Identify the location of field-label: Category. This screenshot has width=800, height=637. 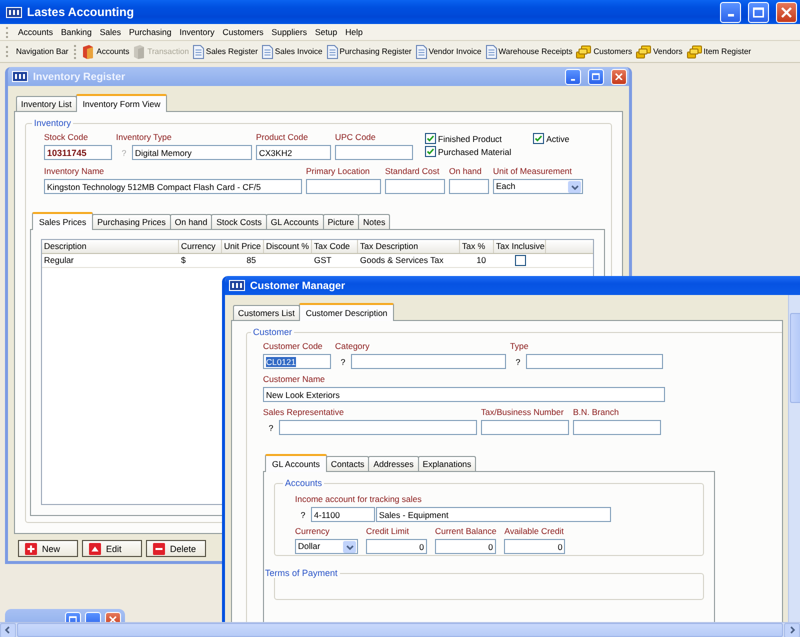
(352, 346).